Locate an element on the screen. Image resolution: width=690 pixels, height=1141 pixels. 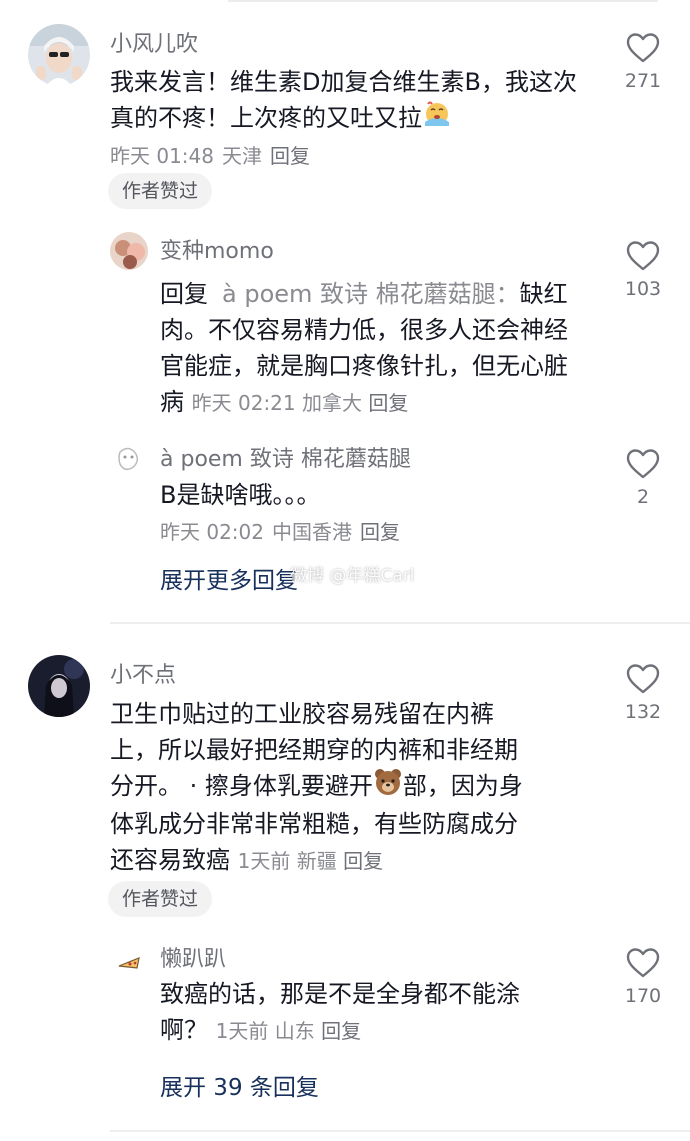
comment-author: 小不点 is located at coordinates (143, 673).